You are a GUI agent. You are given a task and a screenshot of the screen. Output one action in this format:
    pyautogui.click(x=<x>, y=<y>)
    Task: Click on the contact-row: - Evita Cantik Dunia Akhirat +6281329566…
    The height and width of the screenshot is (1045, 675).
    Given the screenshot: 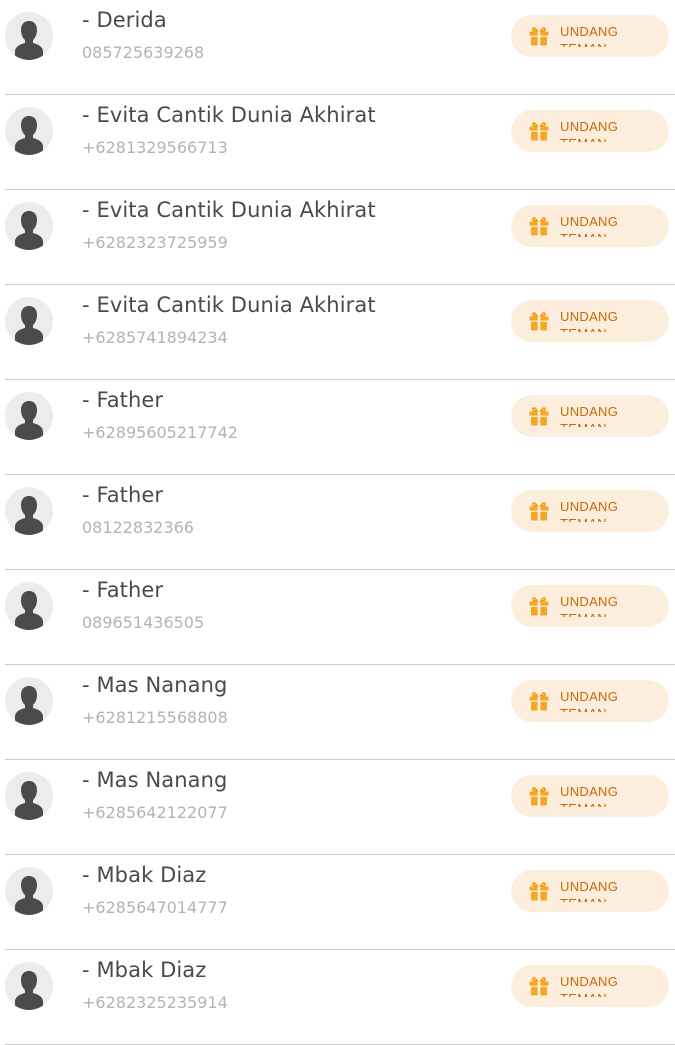 What is the action you would take?
    pyautogui.click(x=340, y=142)
    